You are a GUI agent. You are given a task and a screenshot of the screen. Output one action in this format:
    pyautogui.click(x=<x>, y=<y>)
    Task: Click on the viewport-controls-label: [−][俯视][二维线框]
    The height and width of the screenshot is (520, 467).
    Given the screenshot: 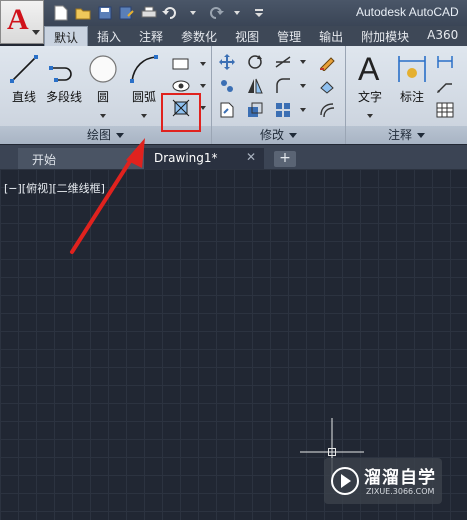 What is the action you would take?
    pyautogui.click(x=54, y=188)
    